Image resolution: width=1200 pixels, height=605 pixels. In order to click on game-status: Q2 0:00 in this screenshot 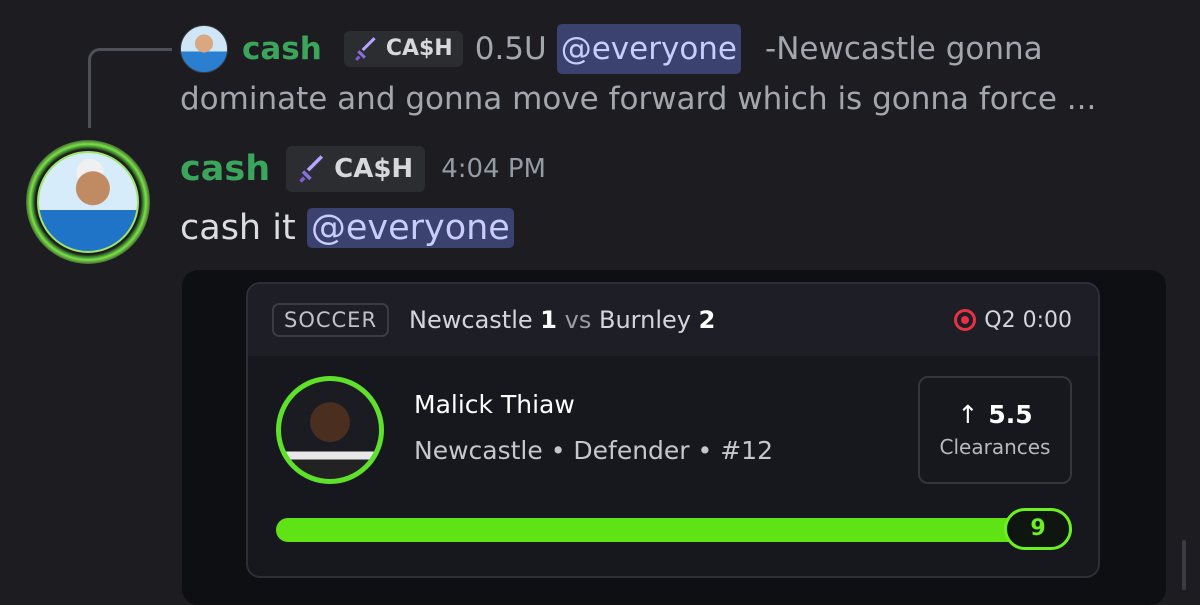, I will do `click(1013, 320)`.